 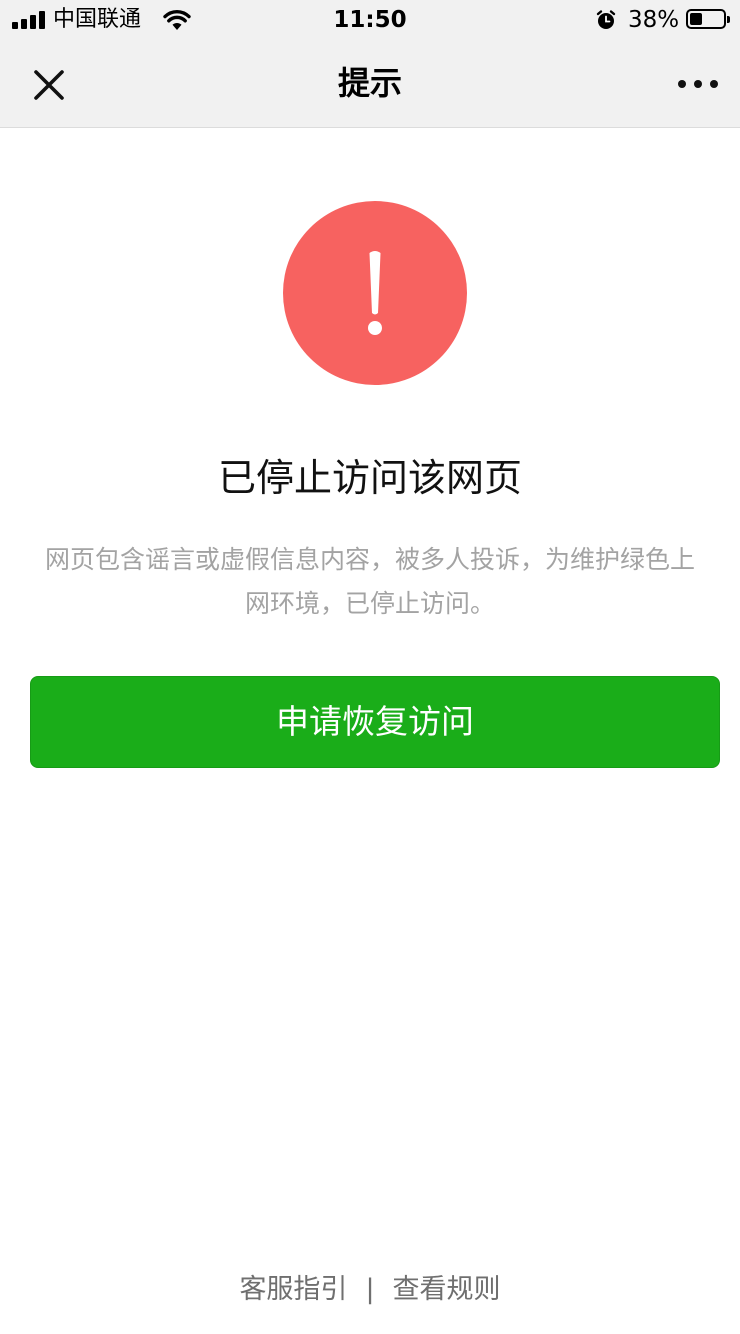 What do you see at coordinates (696, 19) in the screenshot?
I see `battery-fill` at bounding box center [696, 19].